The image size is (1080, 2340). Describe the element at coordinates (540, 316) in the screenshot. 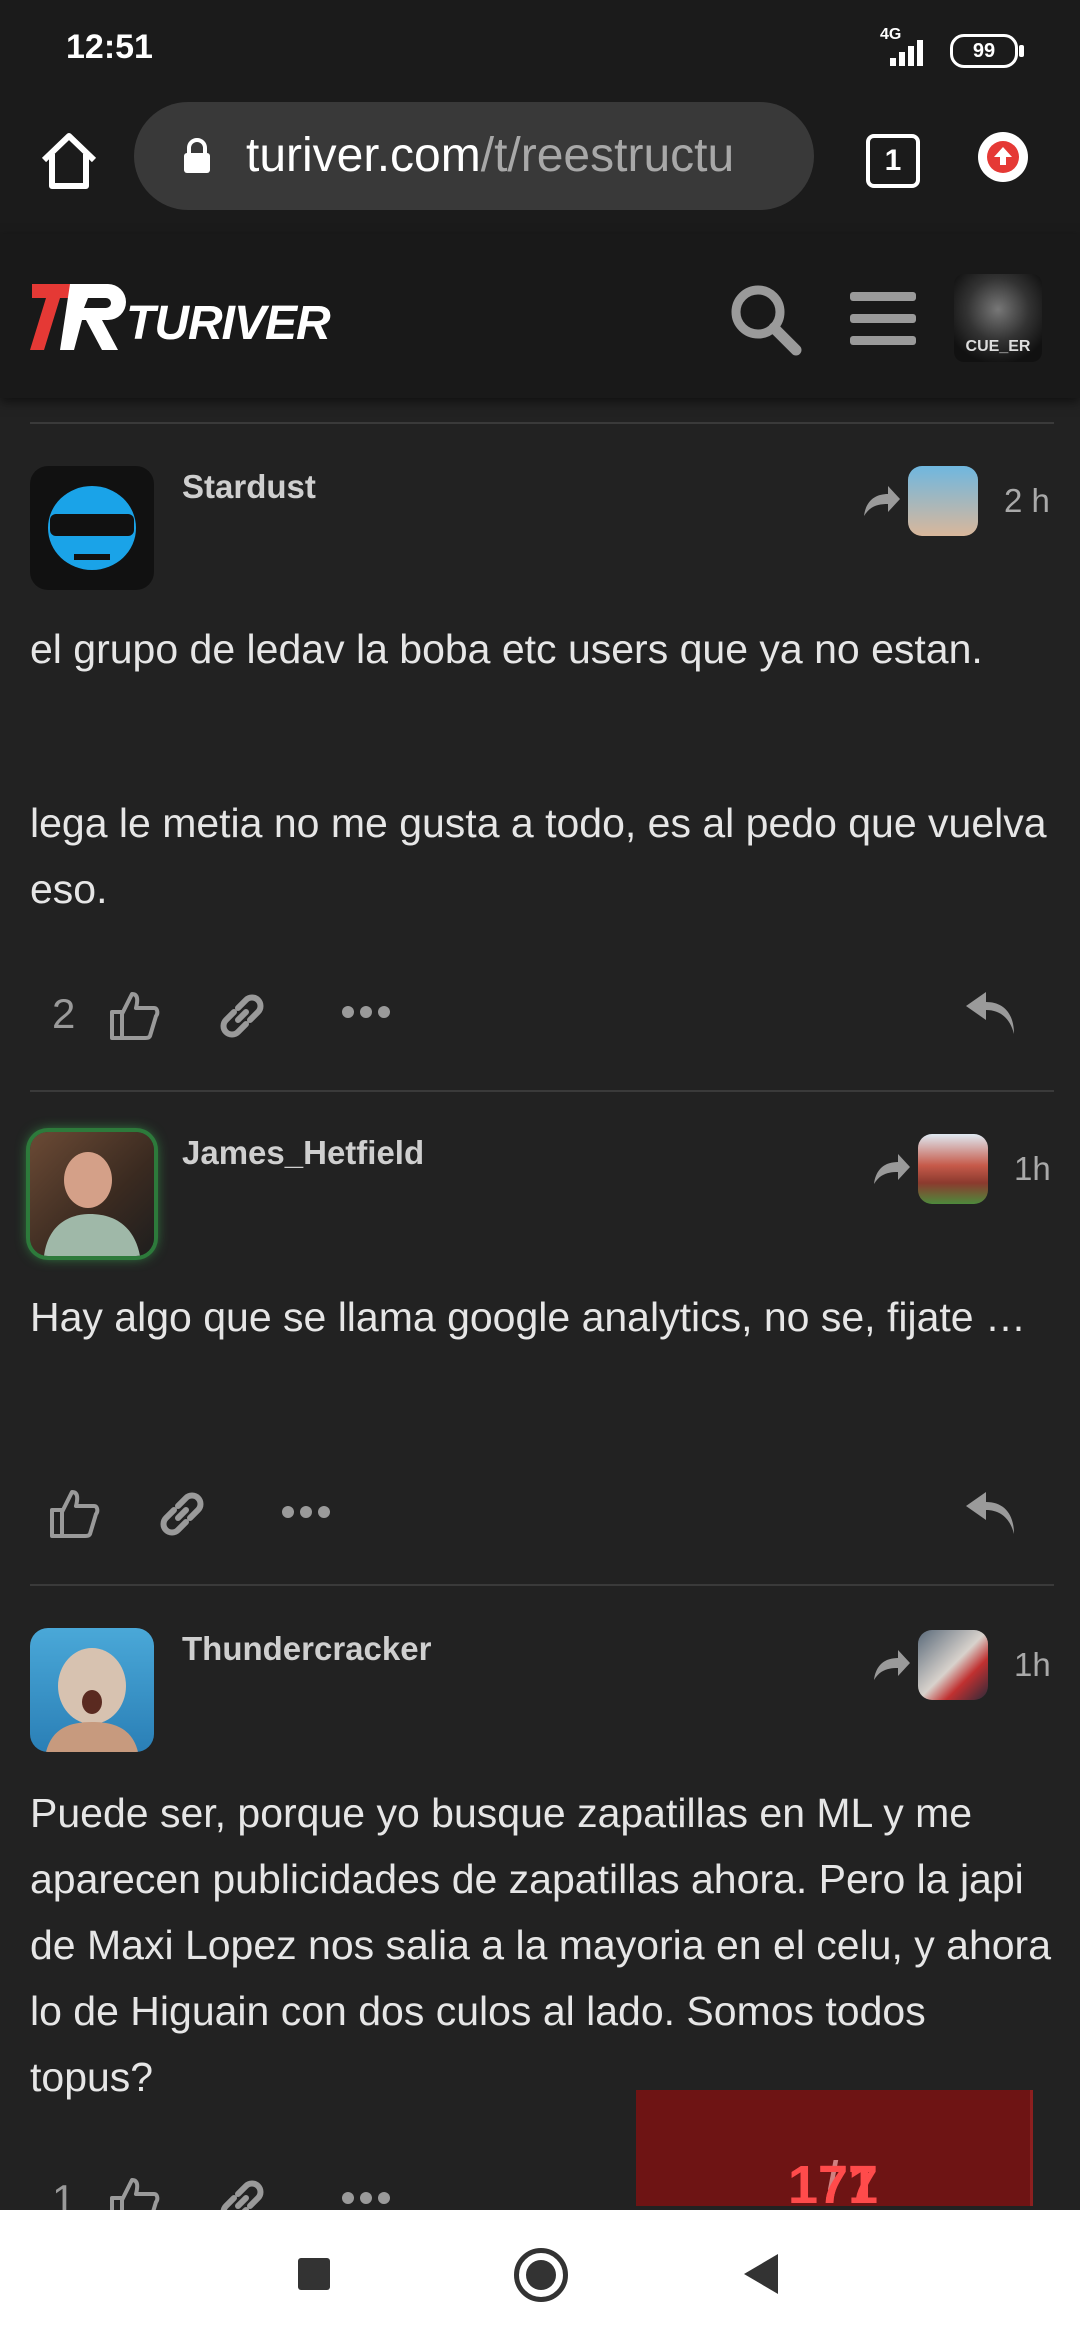

I see `site-header: TURIVER CUE_ER` at that location.